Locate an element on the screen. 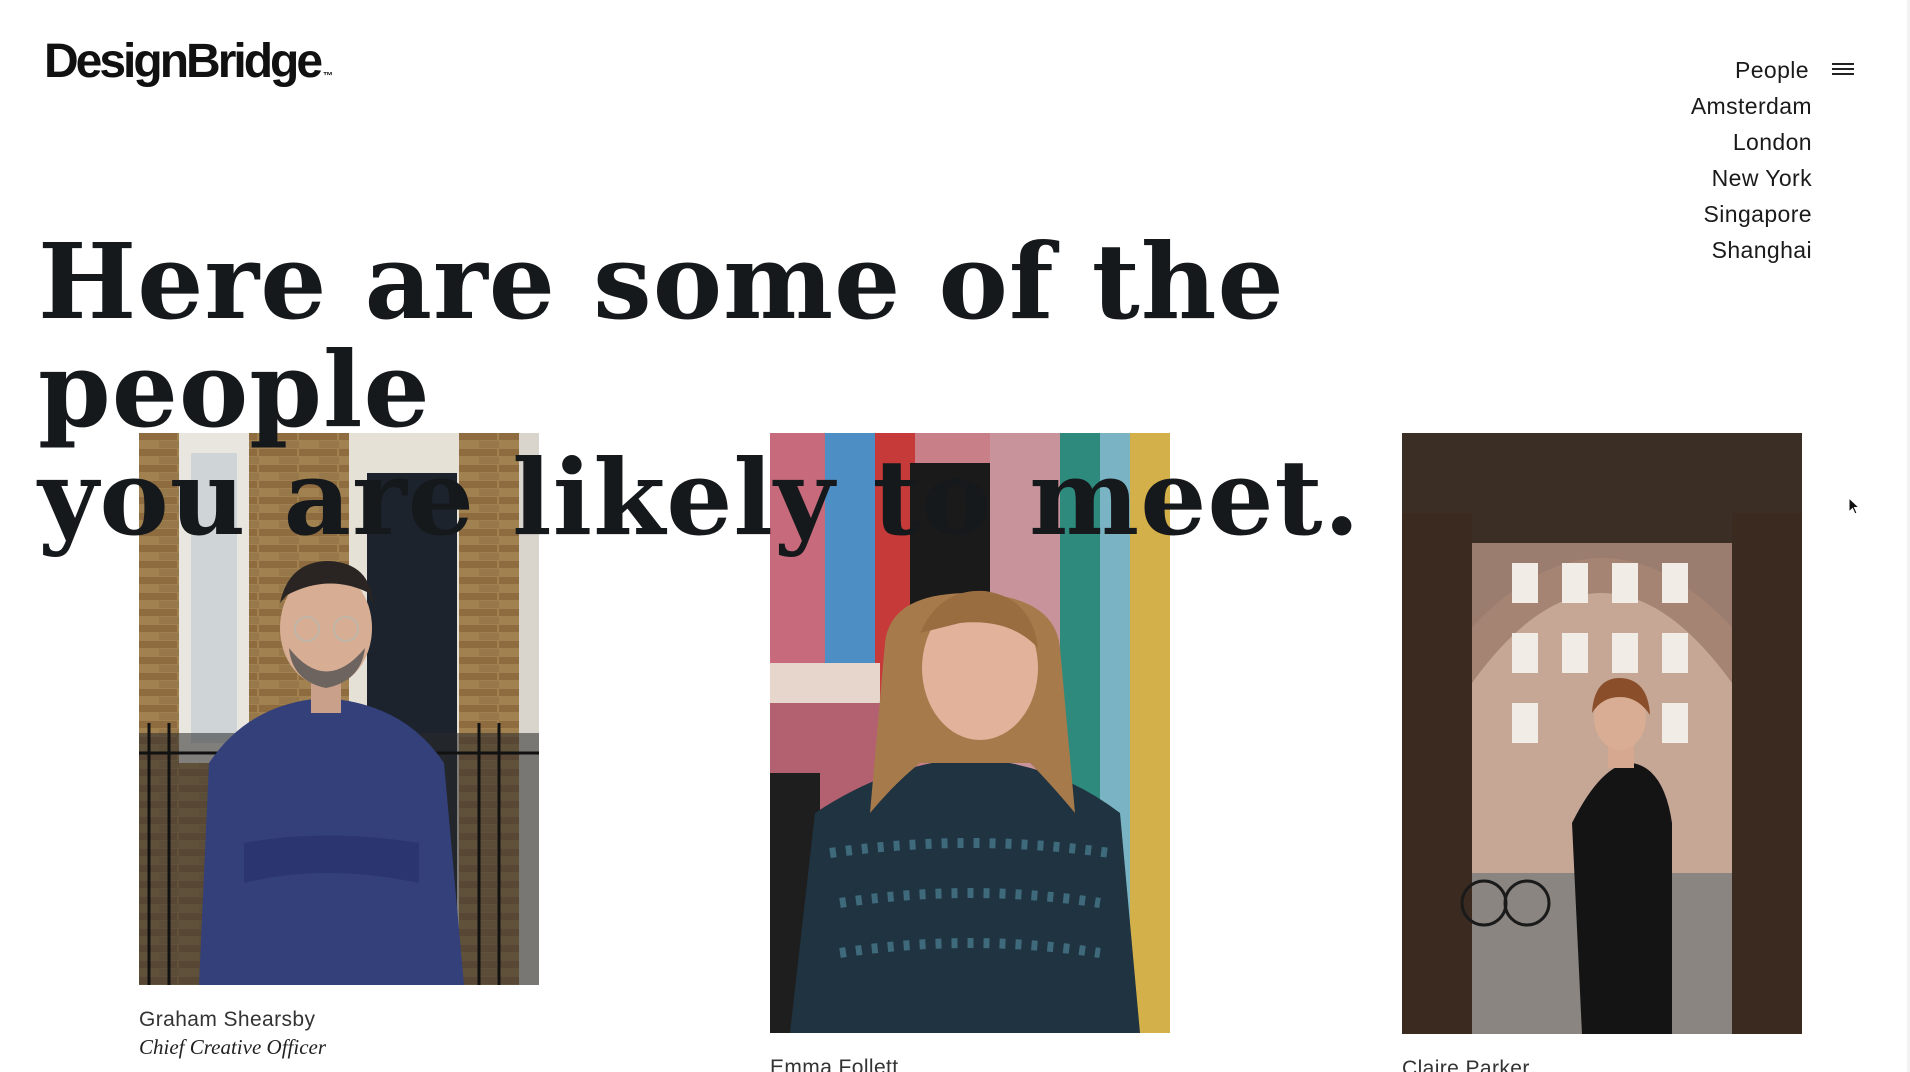 Image resolution: width=1910 pixels, height=1072 pixels. nav-item-singapore: Singapore is located at coordinates (1751, 214).